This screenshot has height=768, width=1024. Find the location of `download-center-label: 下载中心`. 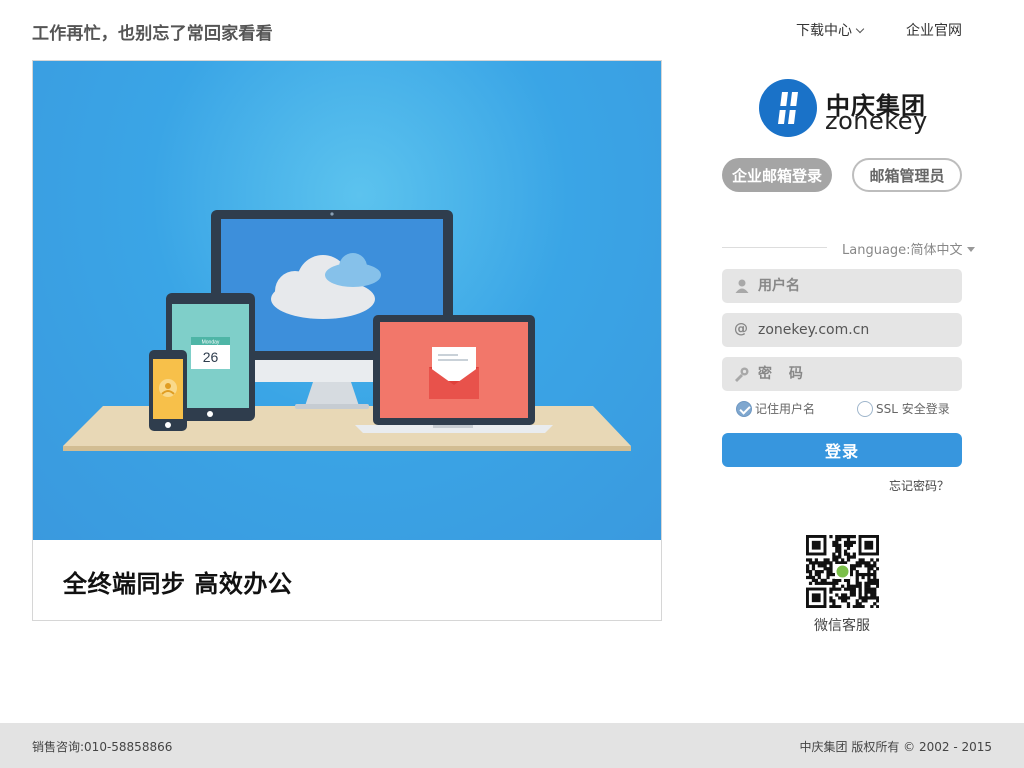

download-center-label: 下载中心 is located at coordinates (824, 31).